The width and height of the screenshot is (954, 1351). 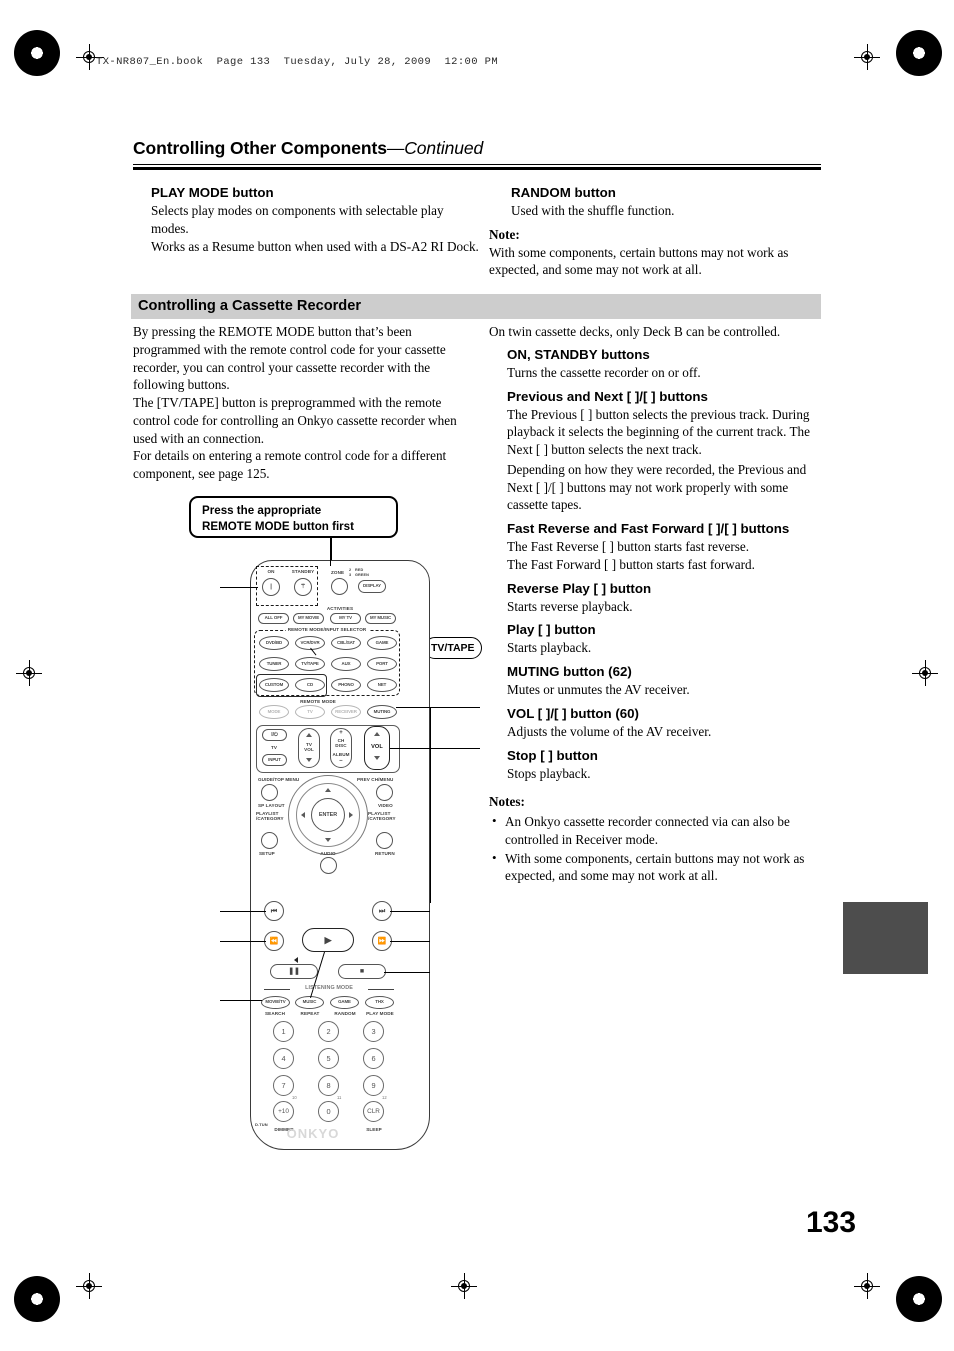 I want to click on stop-body: Stops playback., so click(x=549, y=773).